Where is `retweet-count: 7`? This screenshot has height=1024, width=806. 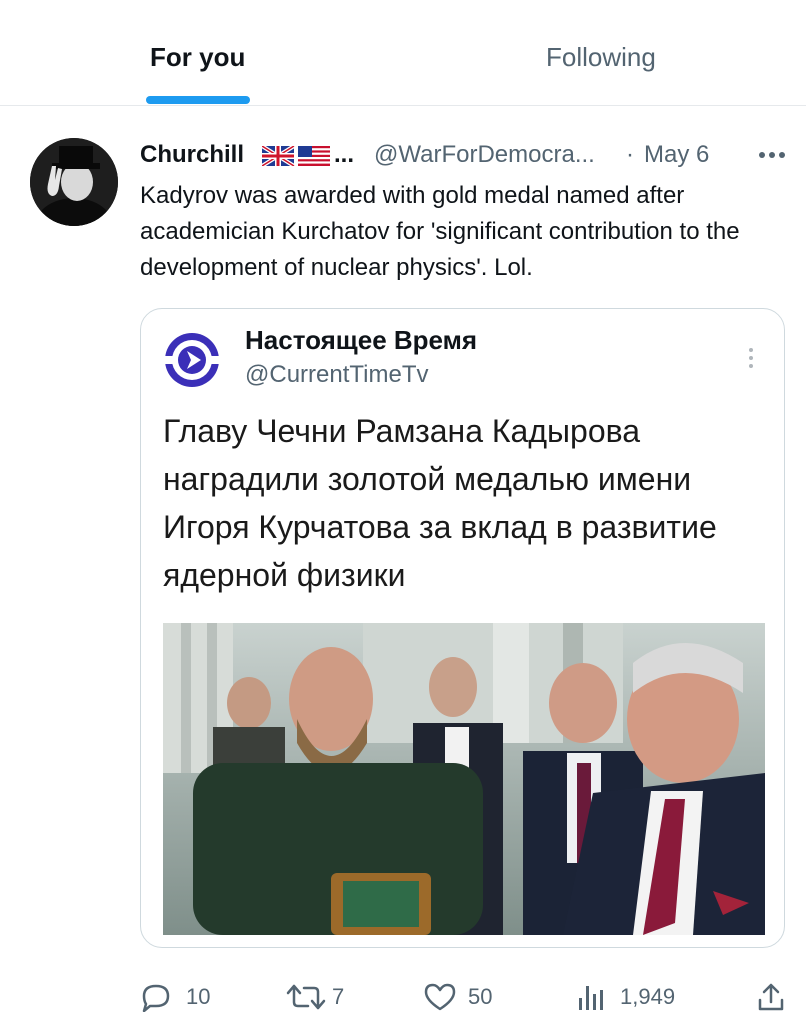
retweet-count: 7 is located at coordinates (338, 996).